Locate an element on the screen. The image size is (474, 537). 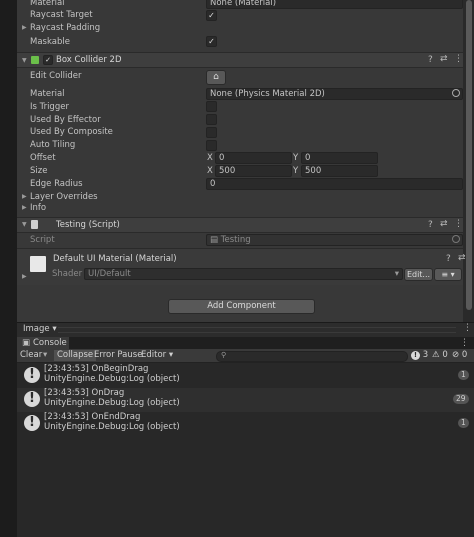
clear-options-dropdown: ▾ is located at coordinates (45, 355).